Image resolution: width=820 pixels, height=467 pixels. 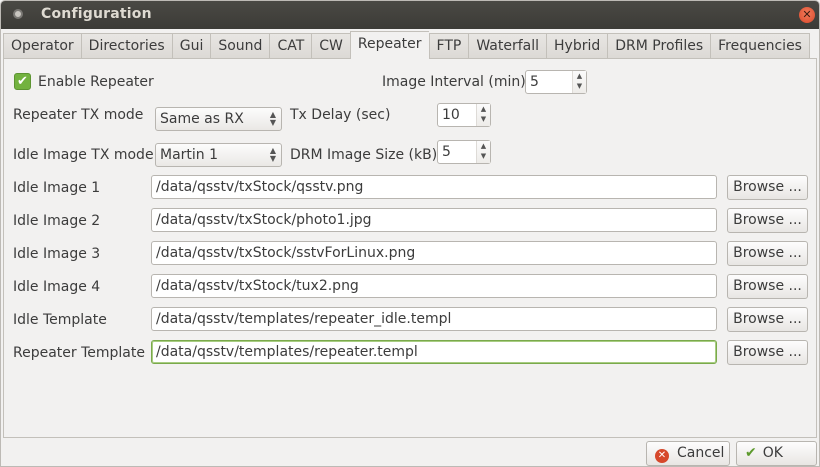 I want to click on tab-hybrid: Hybrid, so click(x=577, y=46).